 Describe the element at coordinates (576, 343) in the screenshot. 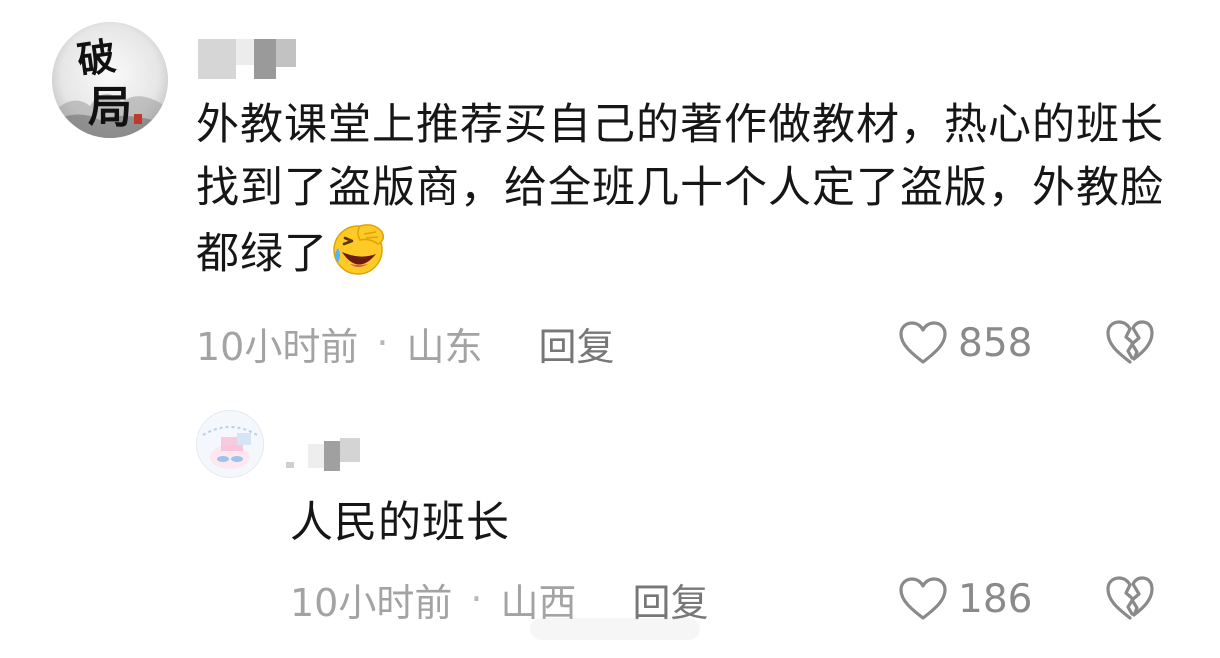

I see `reply-button: 回复` at that location.